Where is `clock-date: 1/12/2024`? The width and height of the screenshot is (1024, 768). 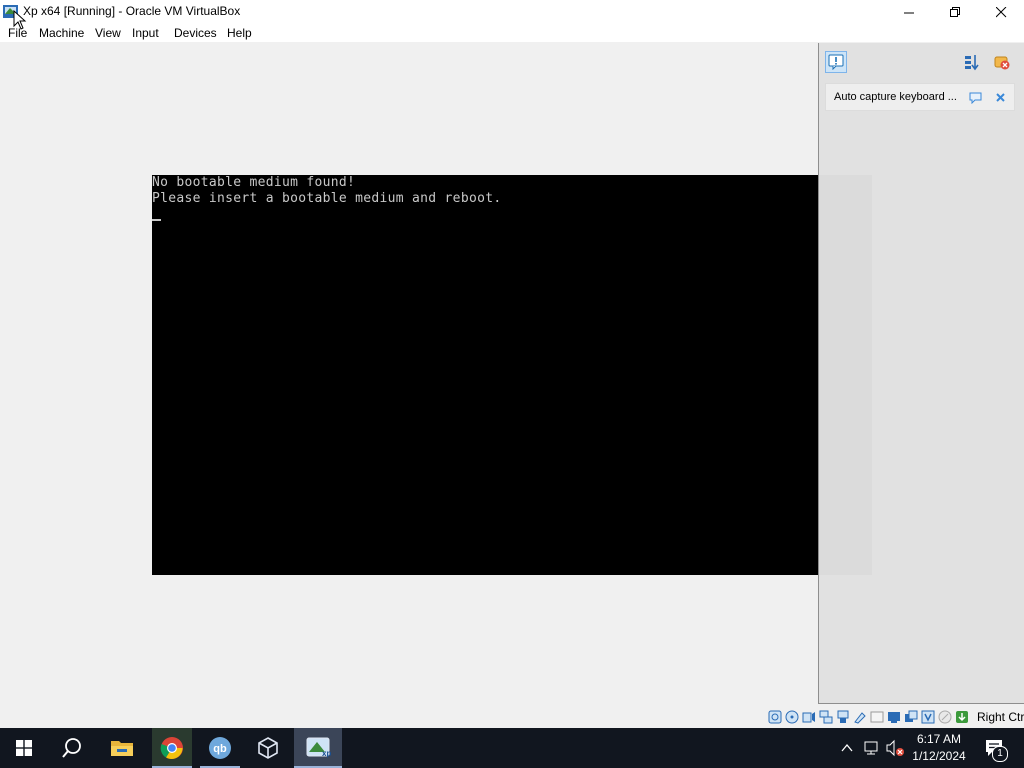
clock-date: 1/12/2024 is located at coordinates (939, 756).